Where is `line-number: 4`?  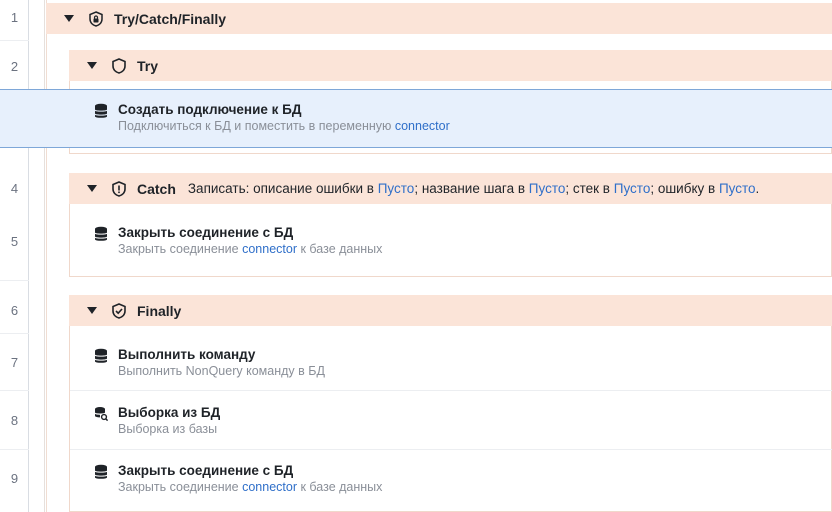
line-number: 4 is located at coordinates (14, 188).